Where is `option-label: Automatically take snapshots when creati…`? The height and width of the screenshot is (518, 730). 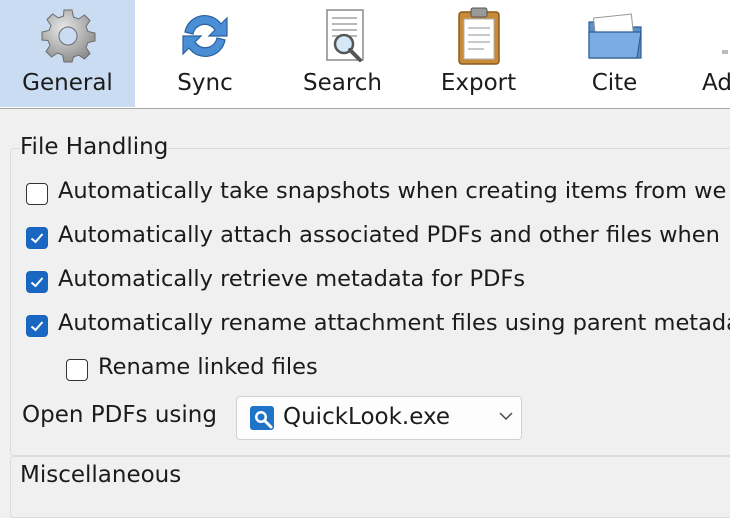
option-label: Automatically take snapshots when creati… is located at coordinates (392, 191).